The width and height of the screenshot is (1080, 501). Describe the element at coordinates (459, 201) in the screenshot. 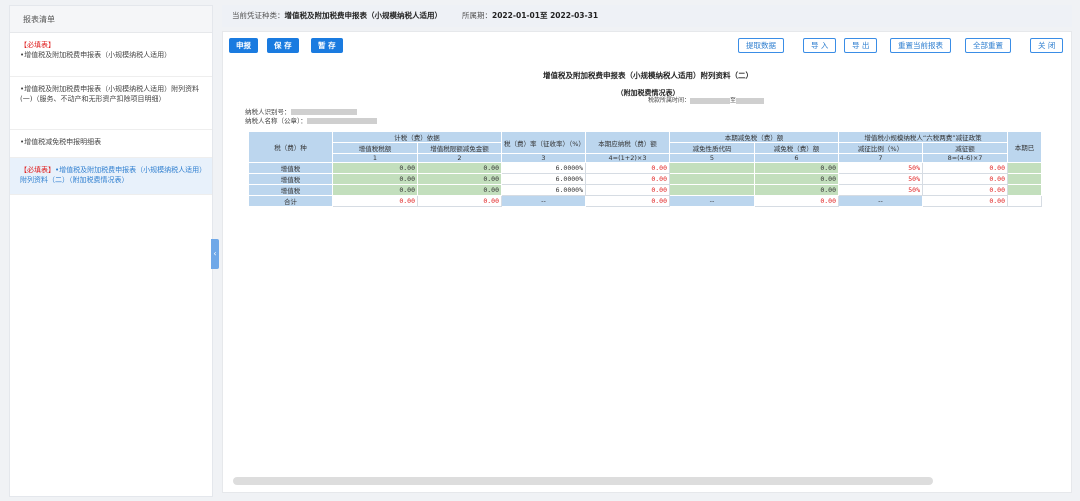

I see `total-vat-credit: 0.00` at that location.